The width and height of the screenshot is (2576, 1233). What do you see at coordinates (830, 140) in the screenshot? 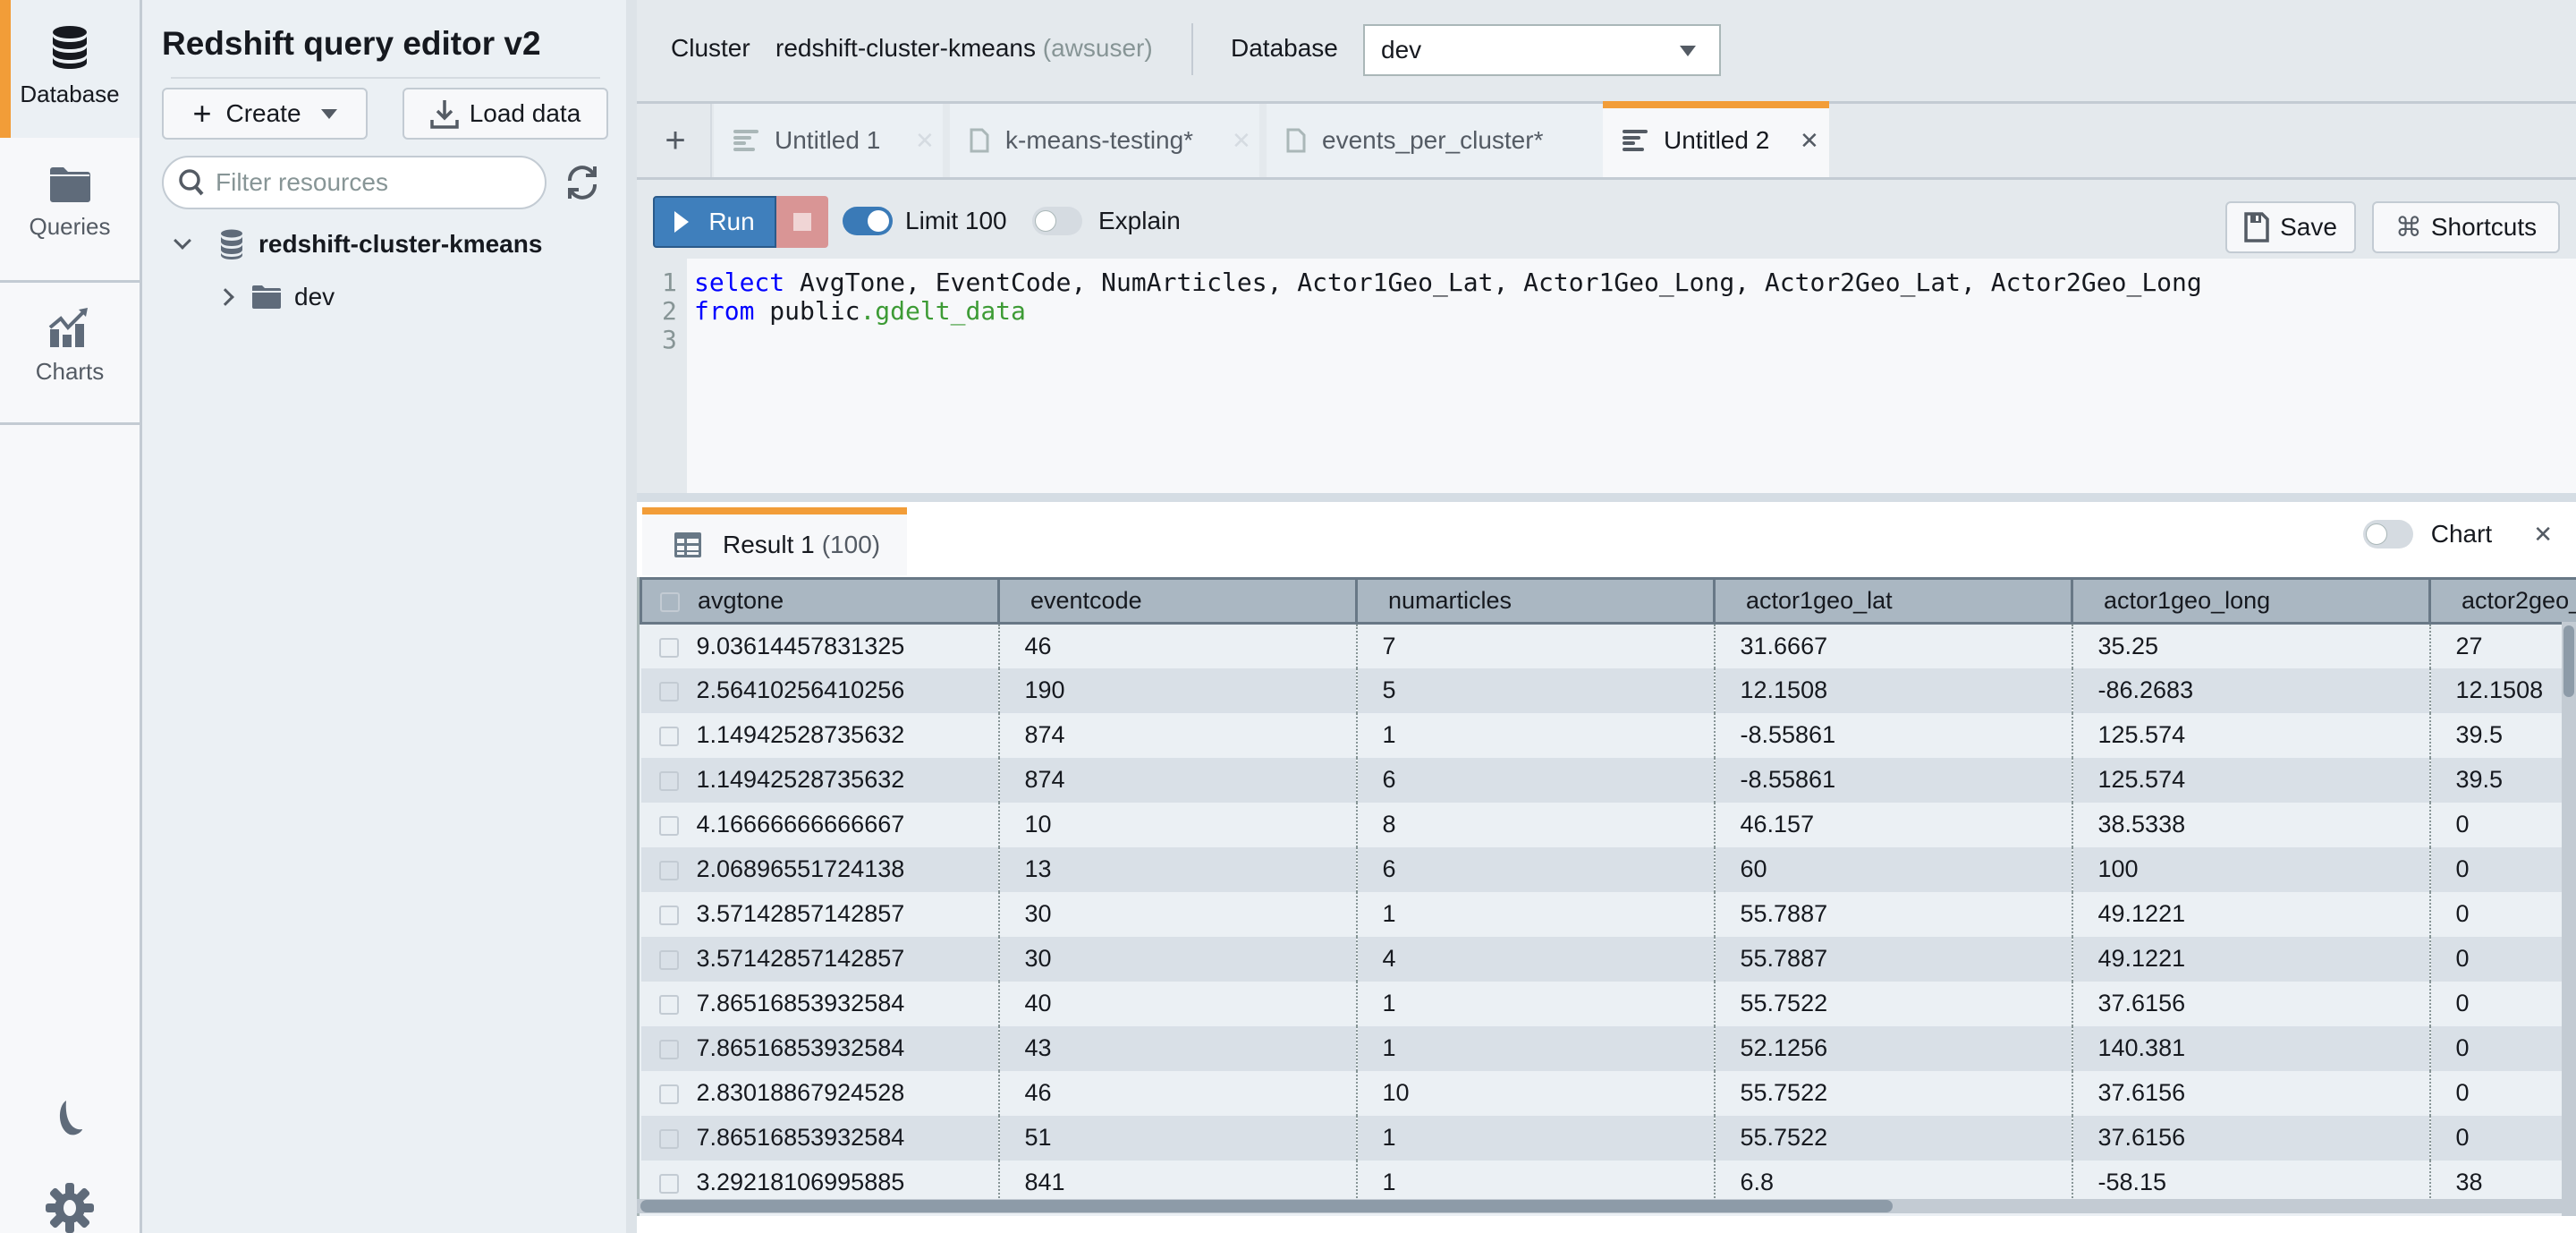
I see `tab-untitled-1: Untitled 1 ✕` at bounding box center [830, 140].